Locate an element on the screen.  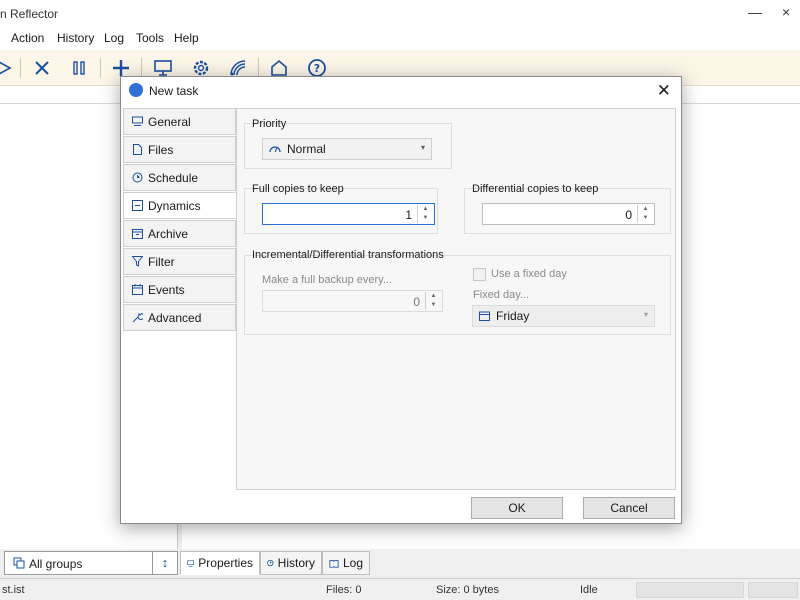
tab-log-label: Log is located at coordinates (352, 563).